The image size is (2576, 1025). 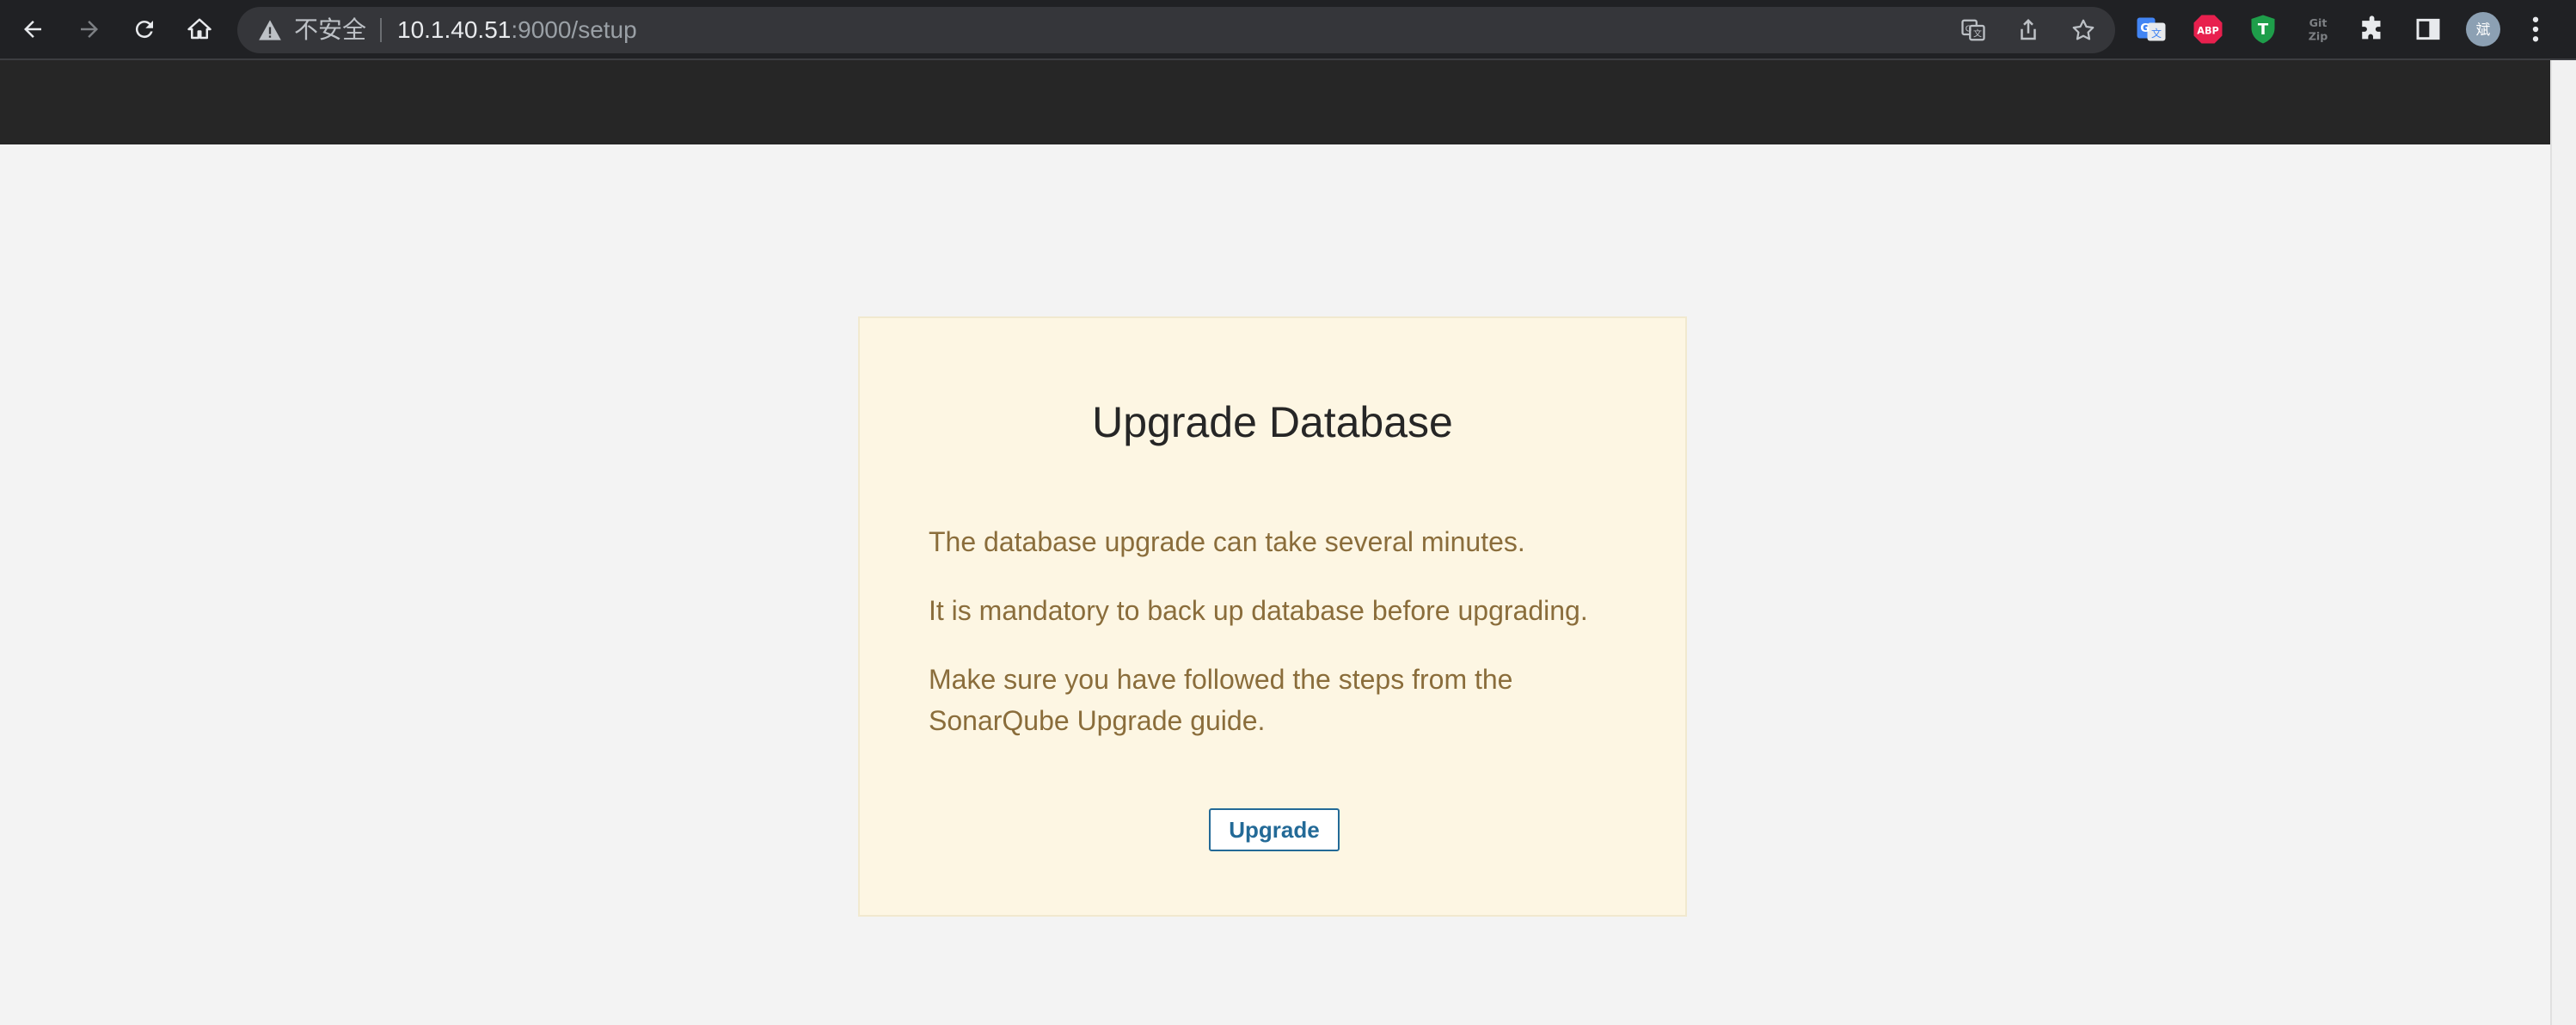 I want to click on svg-text: T, so click(x=2263, y=30).